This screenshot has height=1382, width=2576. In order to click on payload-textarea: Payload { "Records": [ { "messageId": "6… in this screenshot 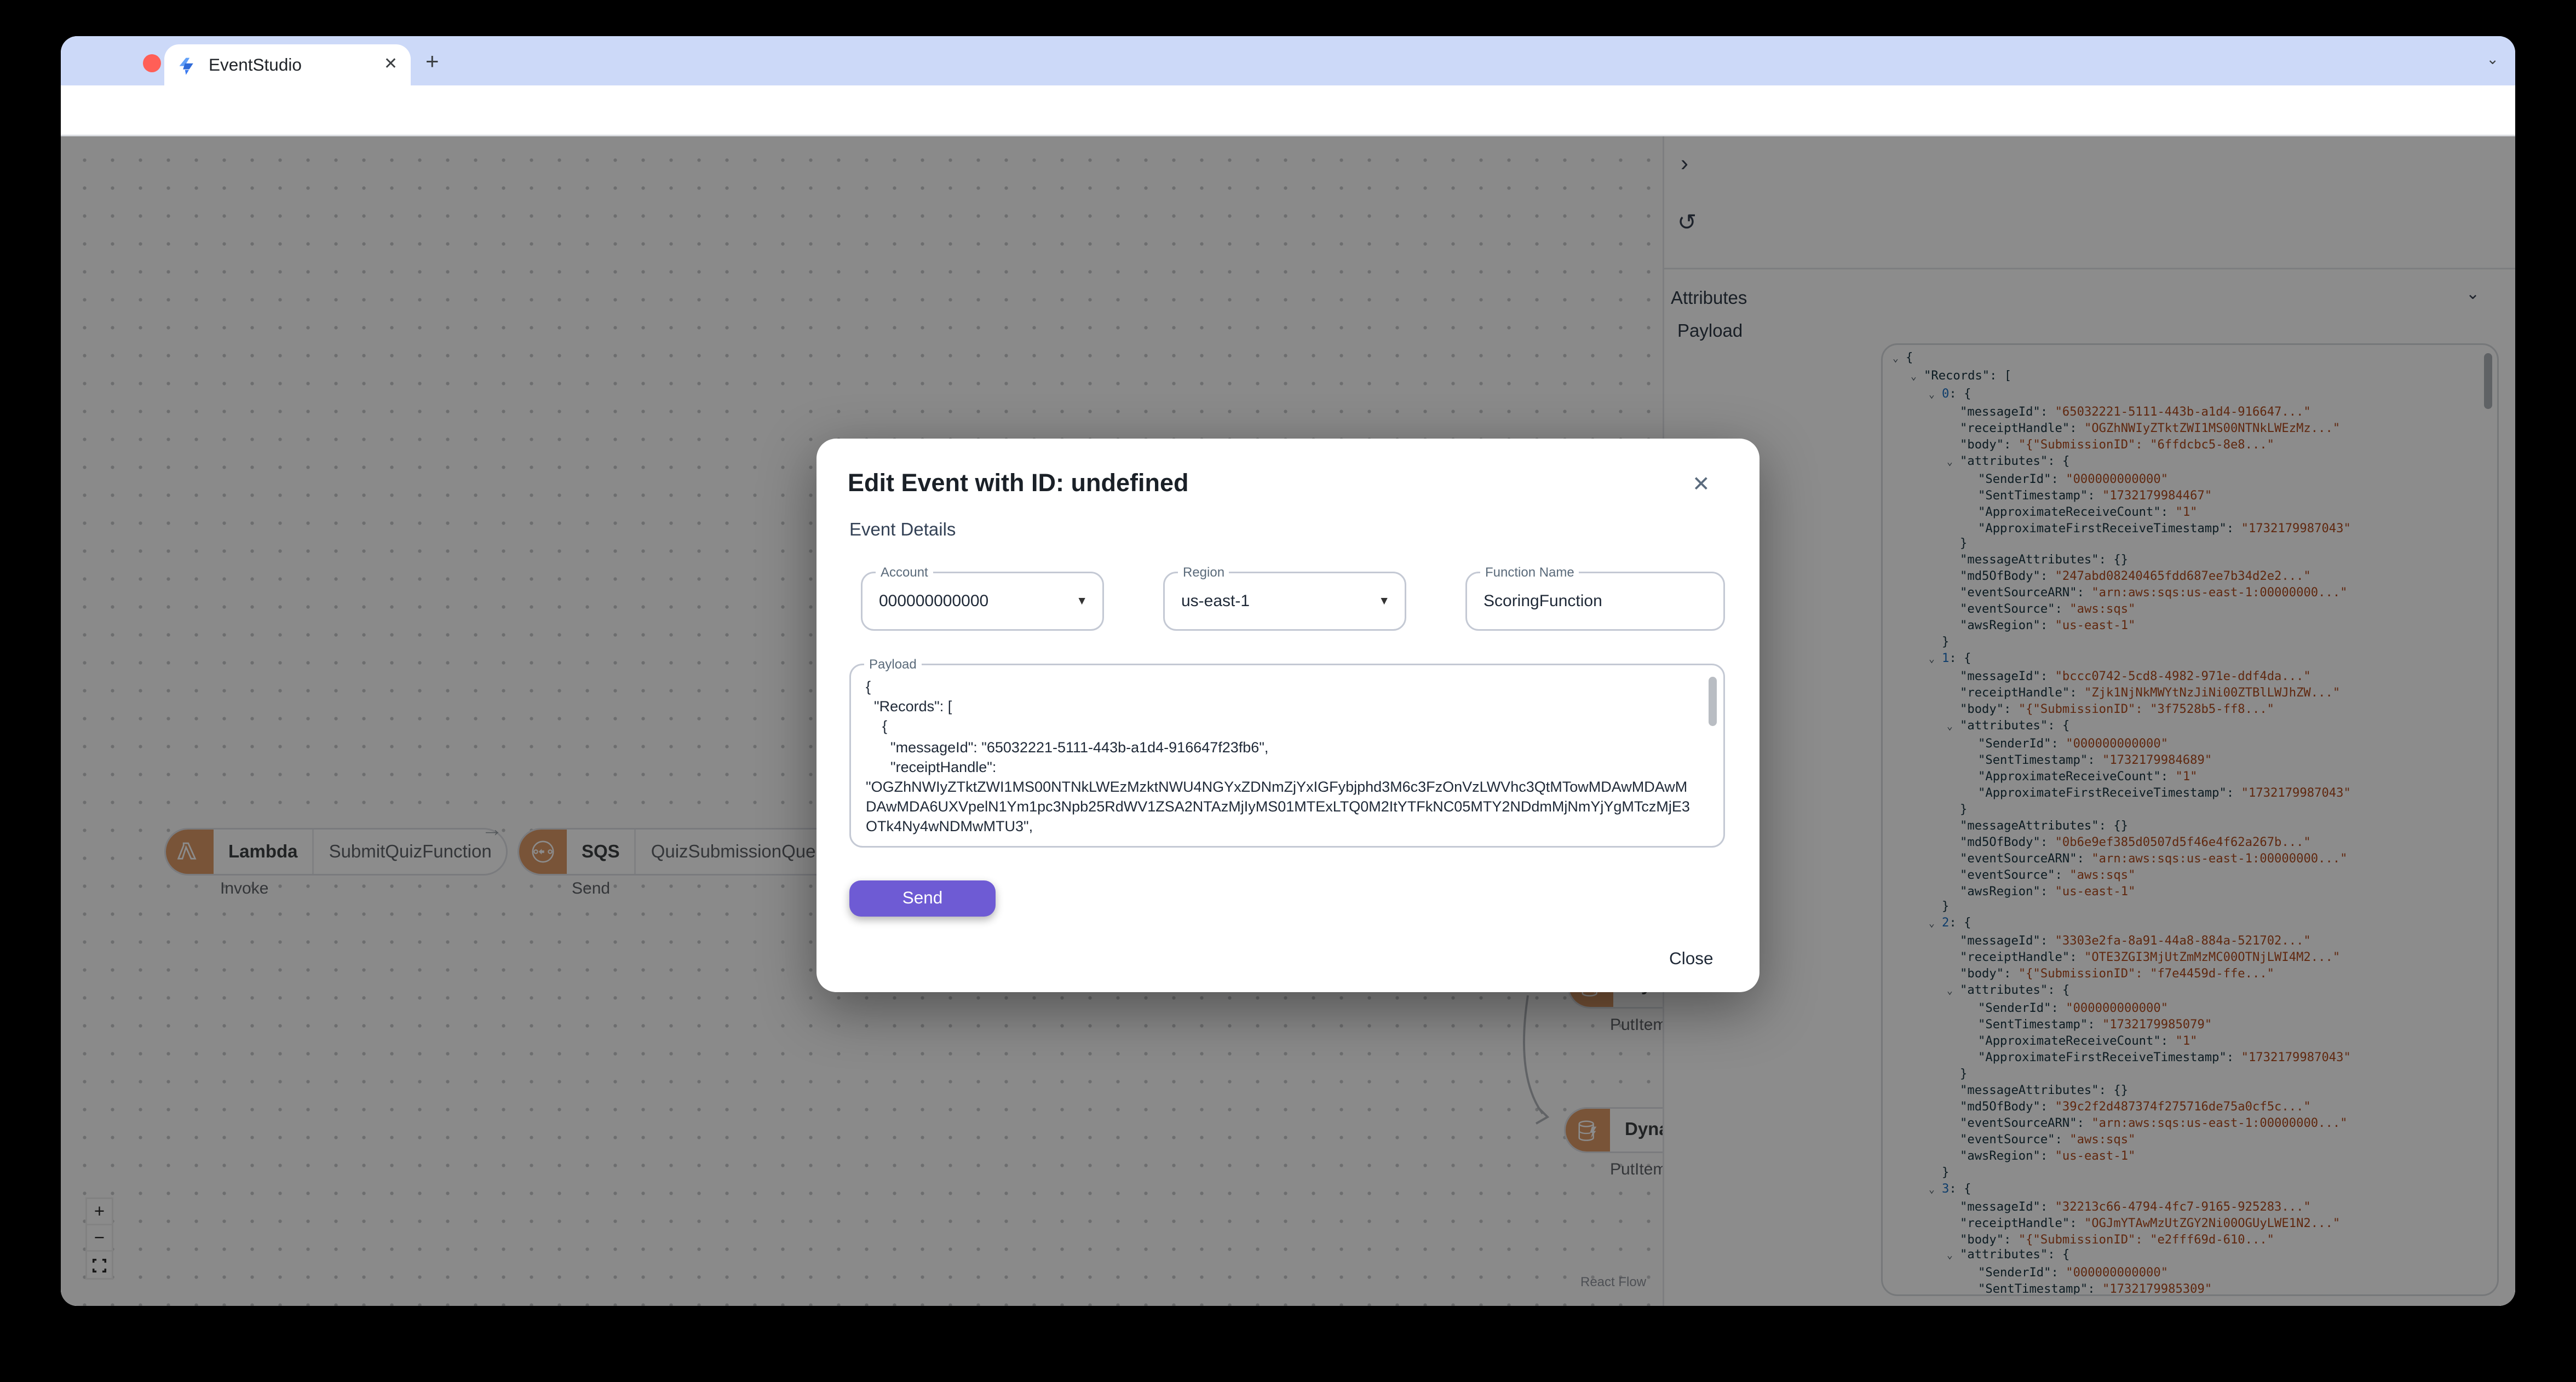, I will do `click(1287, 752)`.